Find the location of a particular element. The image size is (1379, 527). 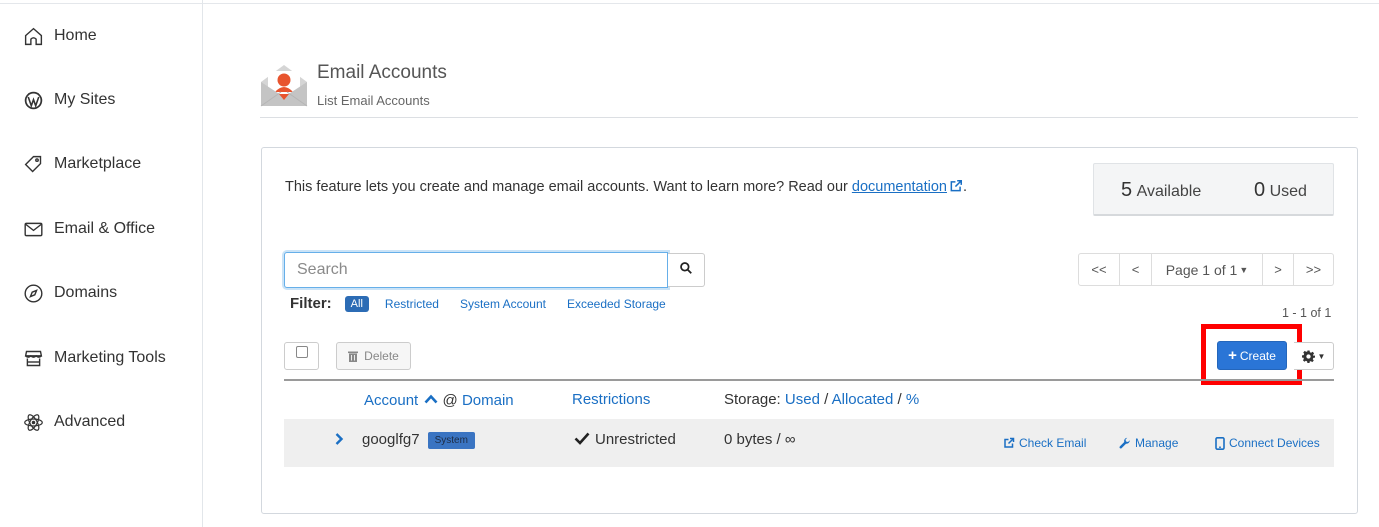

last-page-button: >> is located at coordinates (1314, 269).